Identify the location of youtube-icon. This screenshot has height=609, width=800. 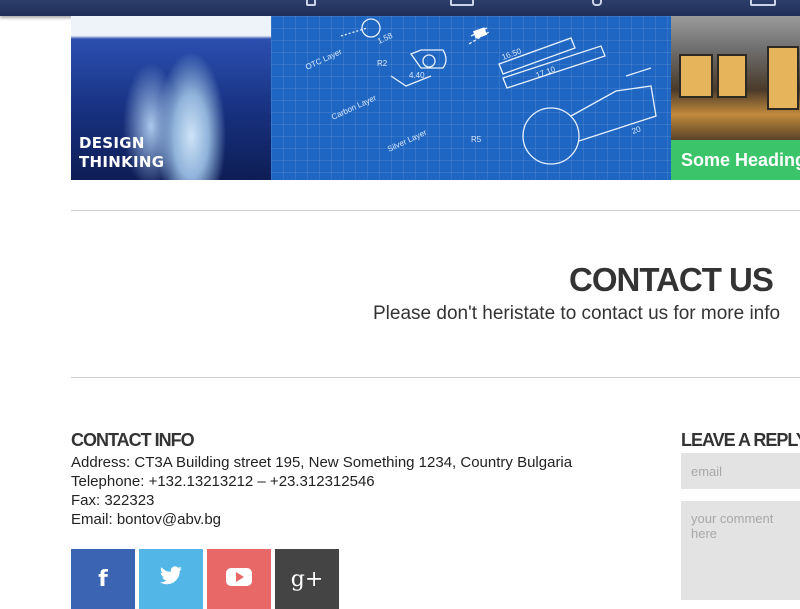
(239, 579).